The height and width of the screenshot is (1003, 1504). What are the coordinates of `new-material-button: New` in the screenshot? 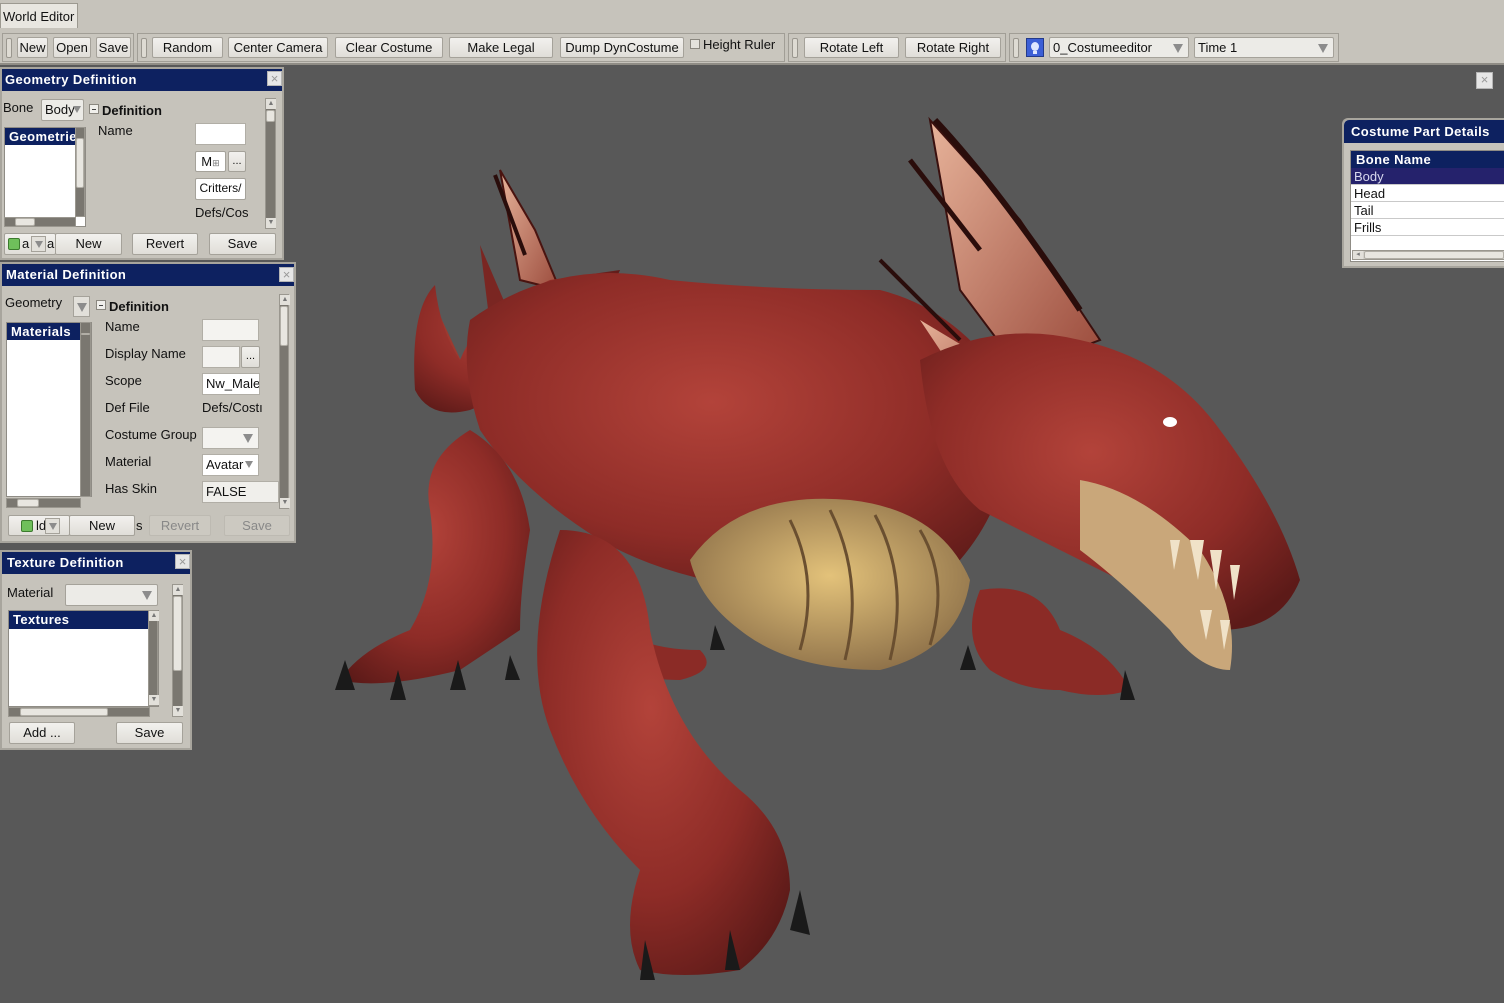 It's located at (102, 525).